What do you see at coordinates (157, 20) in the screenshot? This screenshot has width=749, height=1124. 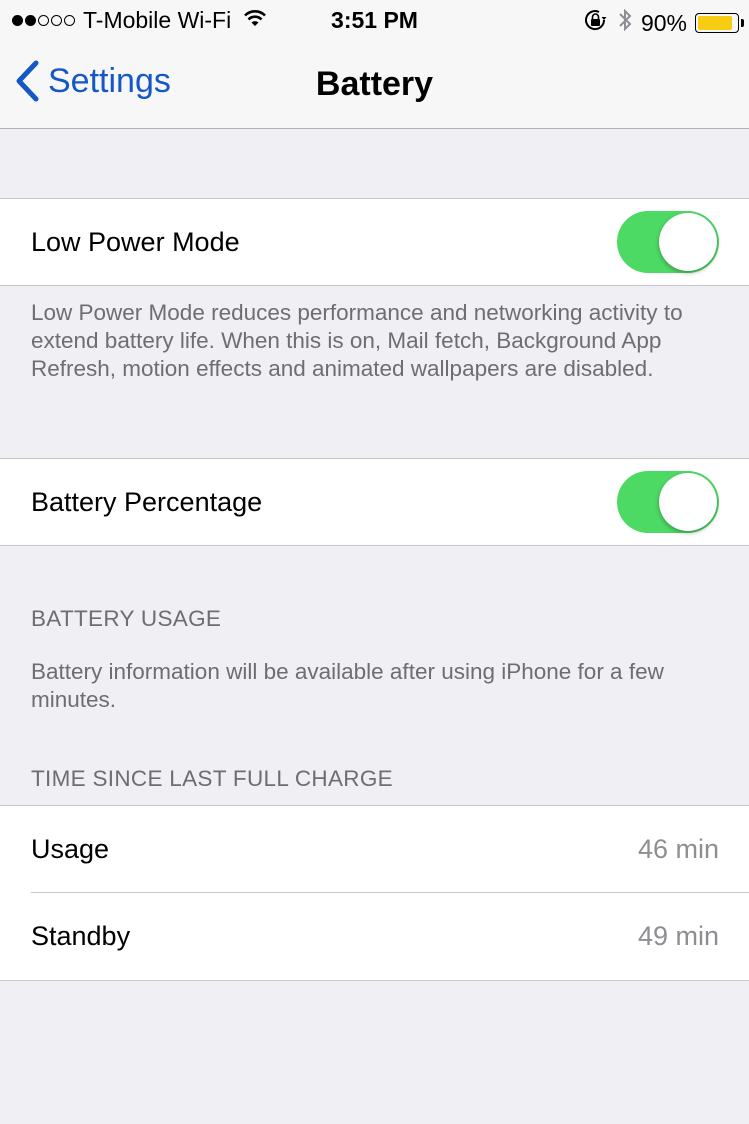 I see `carrier-name: T-Mobile Wi-Fi` at bounding box center [157, 20].